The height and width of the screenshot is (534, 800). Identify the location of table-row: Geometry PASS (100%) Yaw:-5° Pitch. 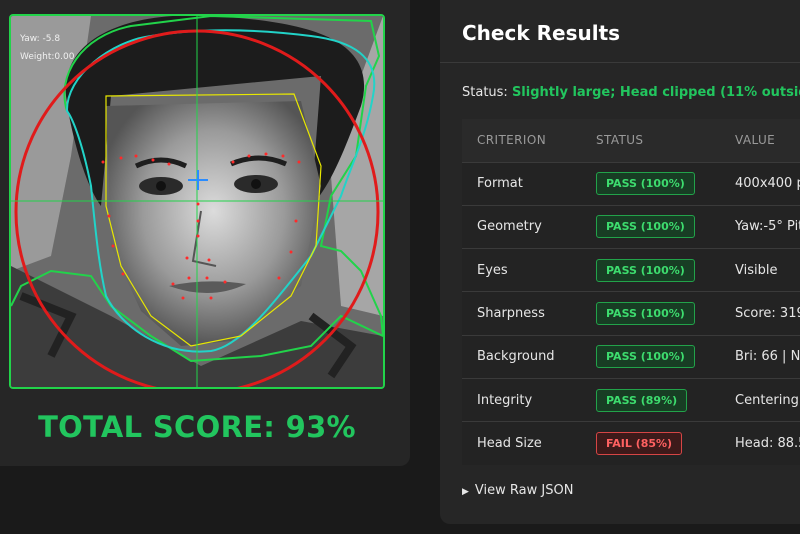
(631, 226).